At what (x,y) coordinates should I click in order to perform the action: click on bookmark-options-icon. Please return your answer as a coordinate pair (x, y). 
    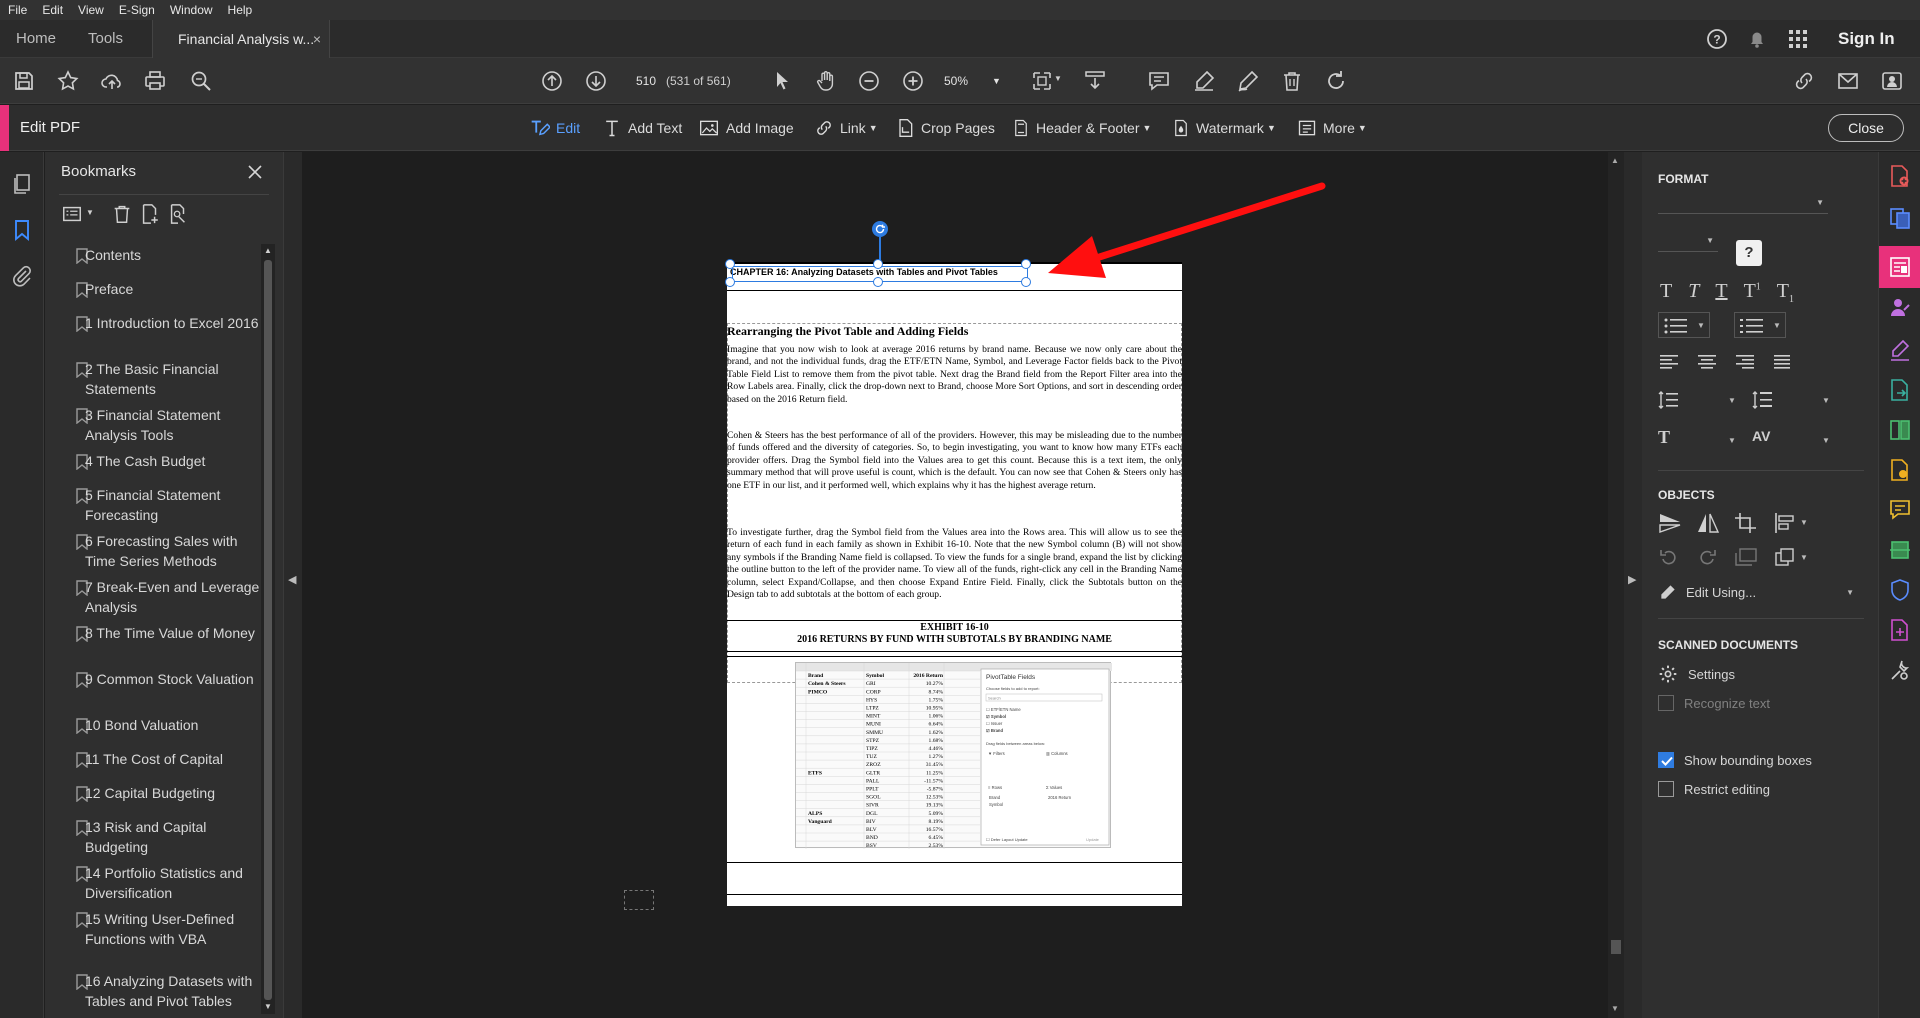
    Looking at the image, I should click on (72, 214).